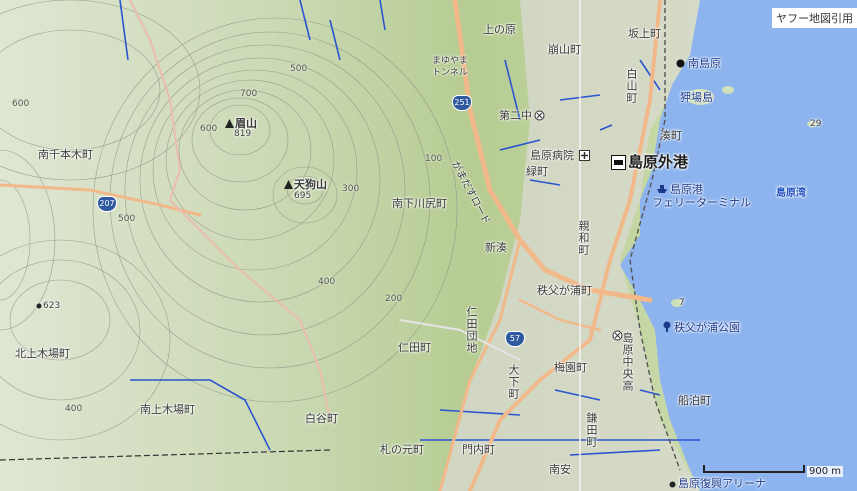 This screenshot has width=857, height=491. What do you see at coordinates (816, 124) in the screenshot?
I see `label-island-29: 29` at bounding box center [816, 124].